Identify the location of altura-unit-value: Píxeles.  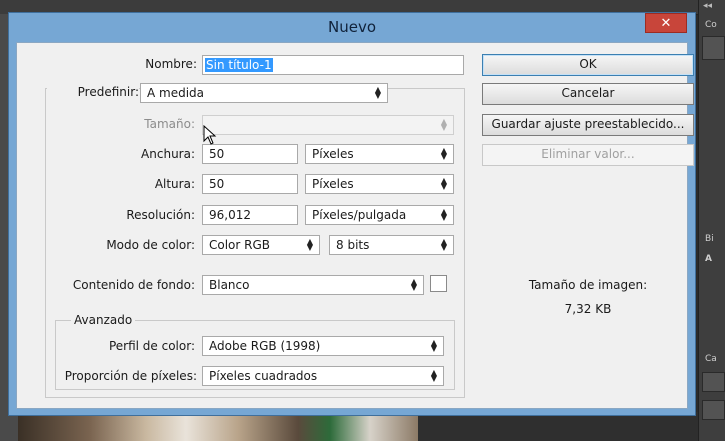
(333, 184).